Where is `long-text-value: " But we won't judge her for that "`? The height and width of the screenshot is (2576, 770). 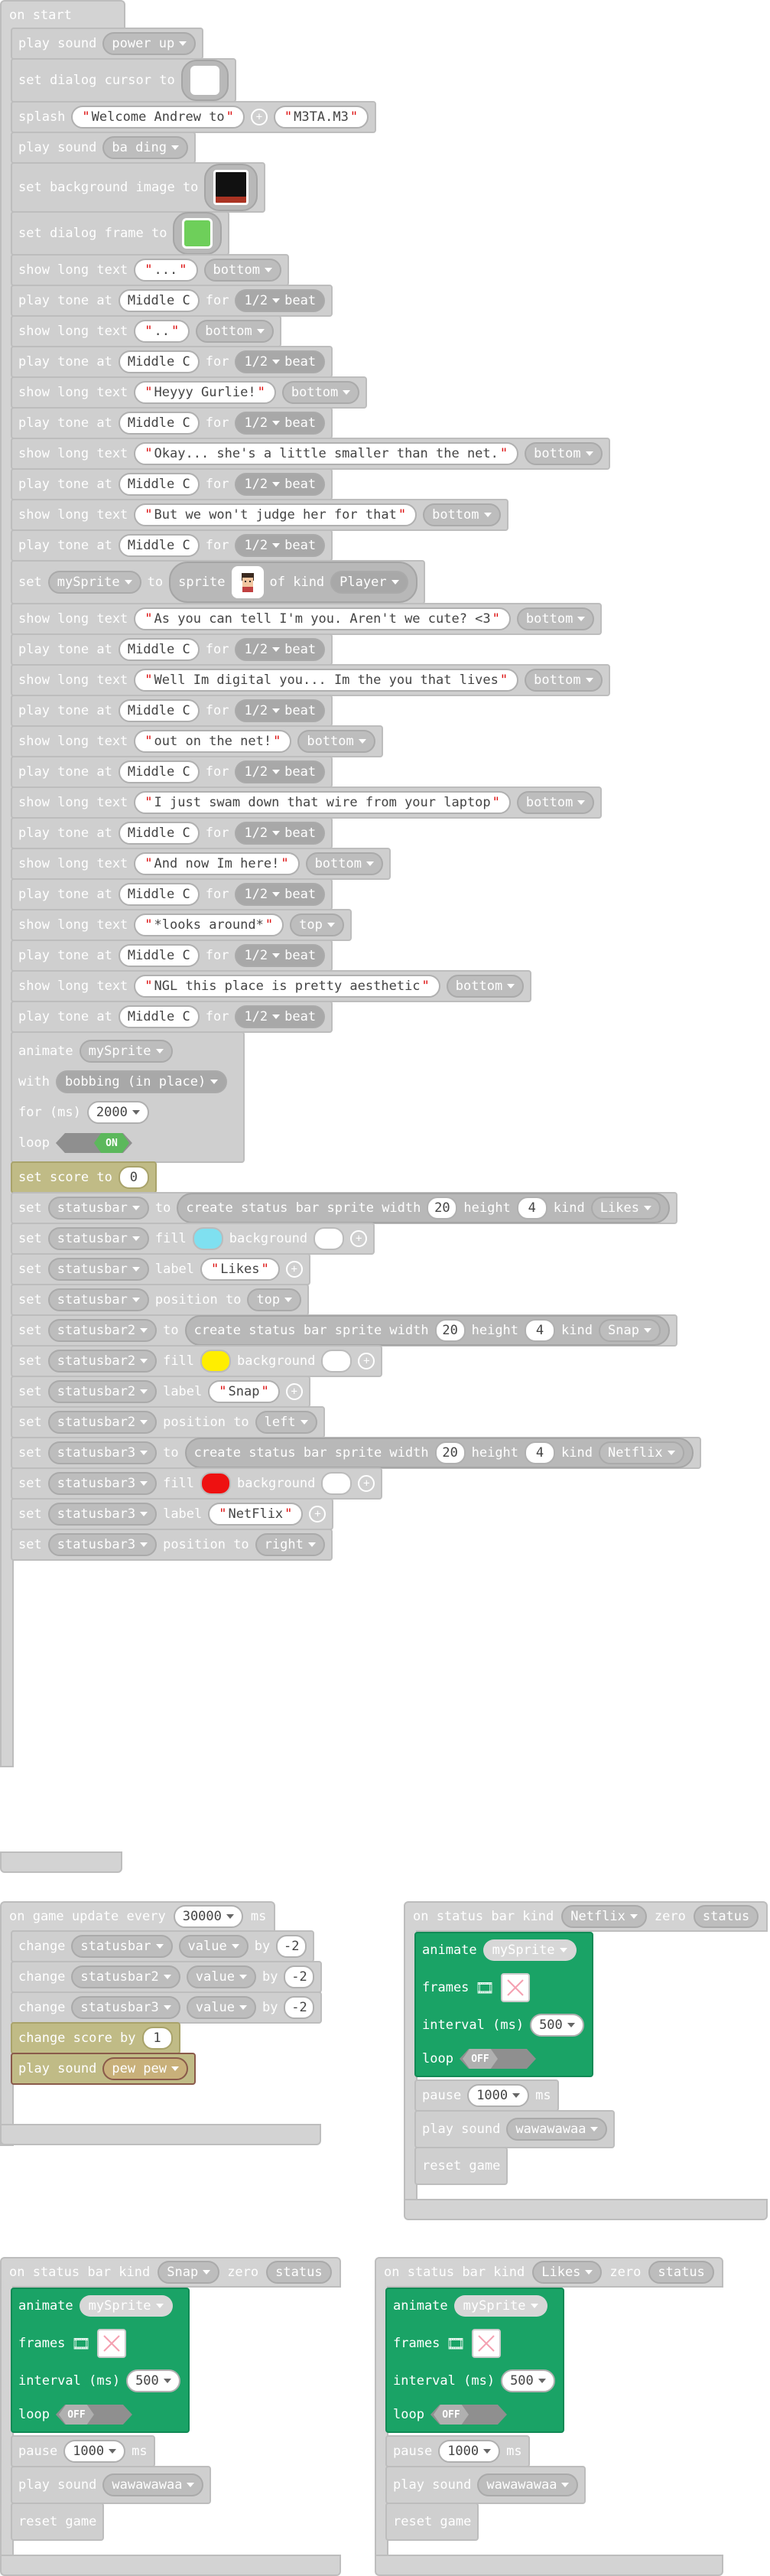
long-text-value: " But we won't judge her for that " is located at coordinates (275, 514).